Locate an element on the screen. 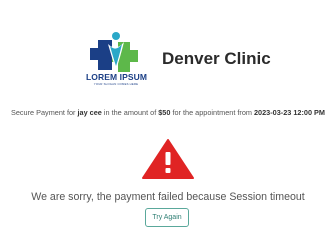 This screenshot has width=336, height=251. appointment-datetime: 2023-03-23 12:00 PM is located at coordinates (289, 112).